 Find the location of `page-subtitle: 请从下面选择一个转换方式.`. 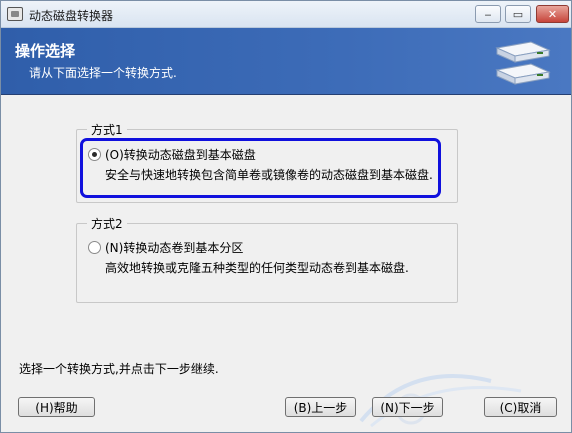

page-subtitle: 请从下面选择一个转换方式. is located at coordinates (103, 73).